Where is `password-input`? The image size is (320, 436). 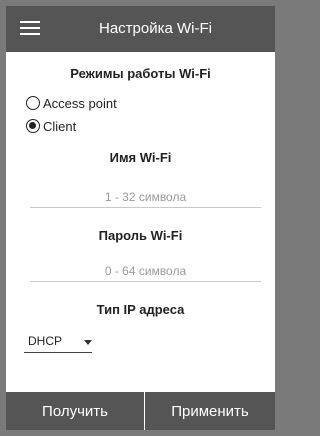
password-input is located at coordinates (145, 271).